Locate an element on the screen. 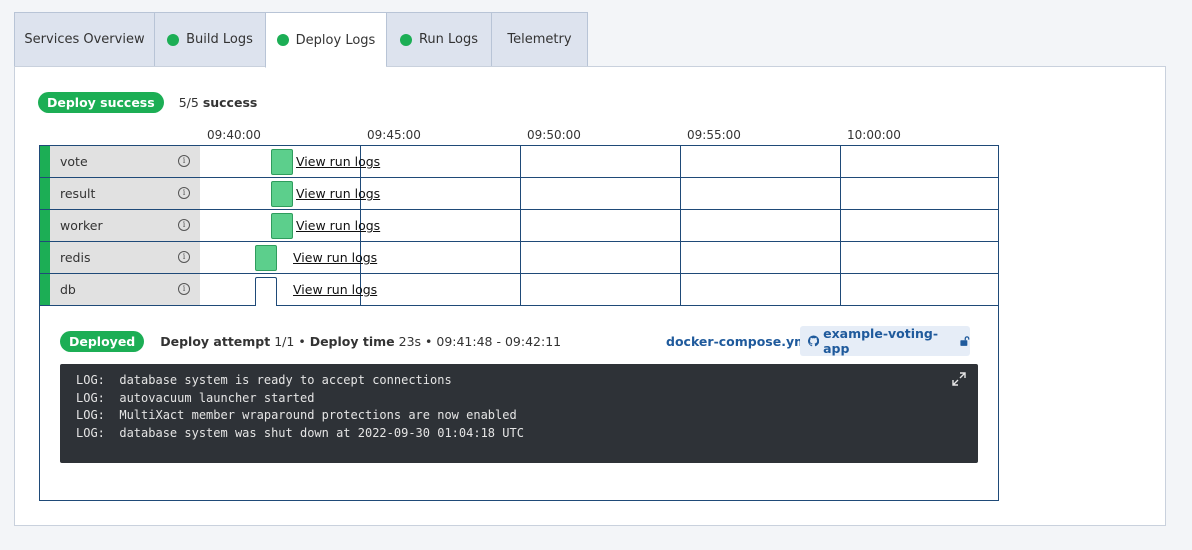  log-line: LOG: autovacuum launcher started is located at coordinates (195, 397).